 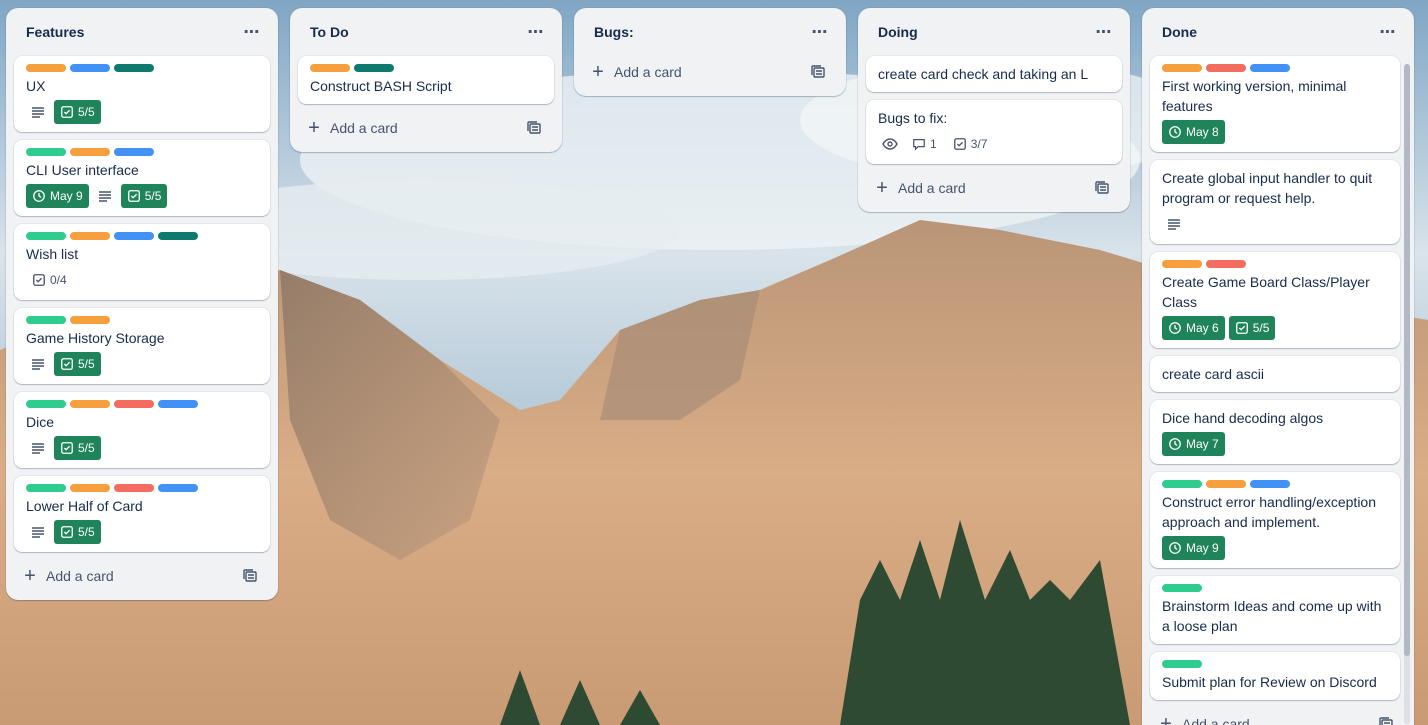 I want to click on card: Bugs to fix: 1 3/7, so click(x=994, y=132).